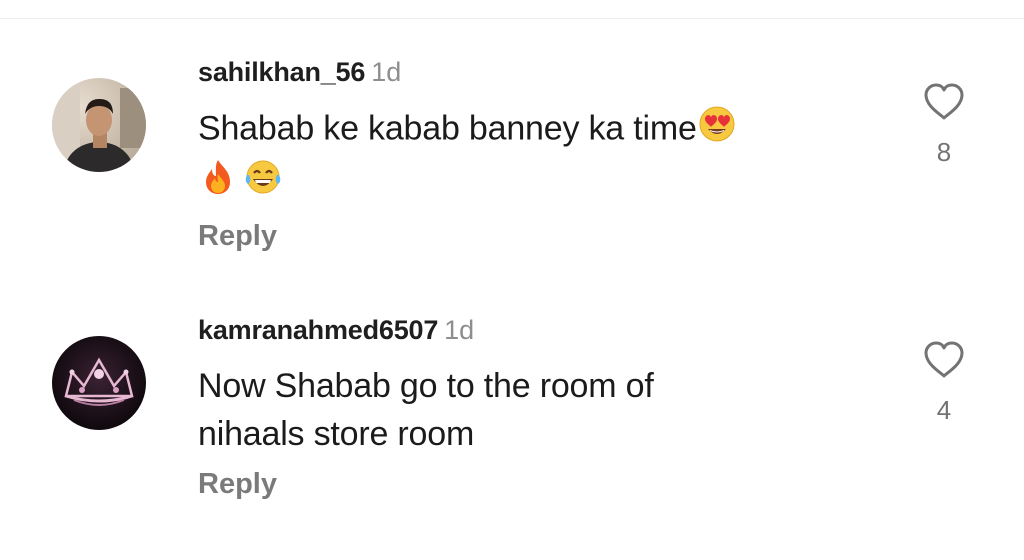  I want to click on like-area: 4, so click(944, 382).